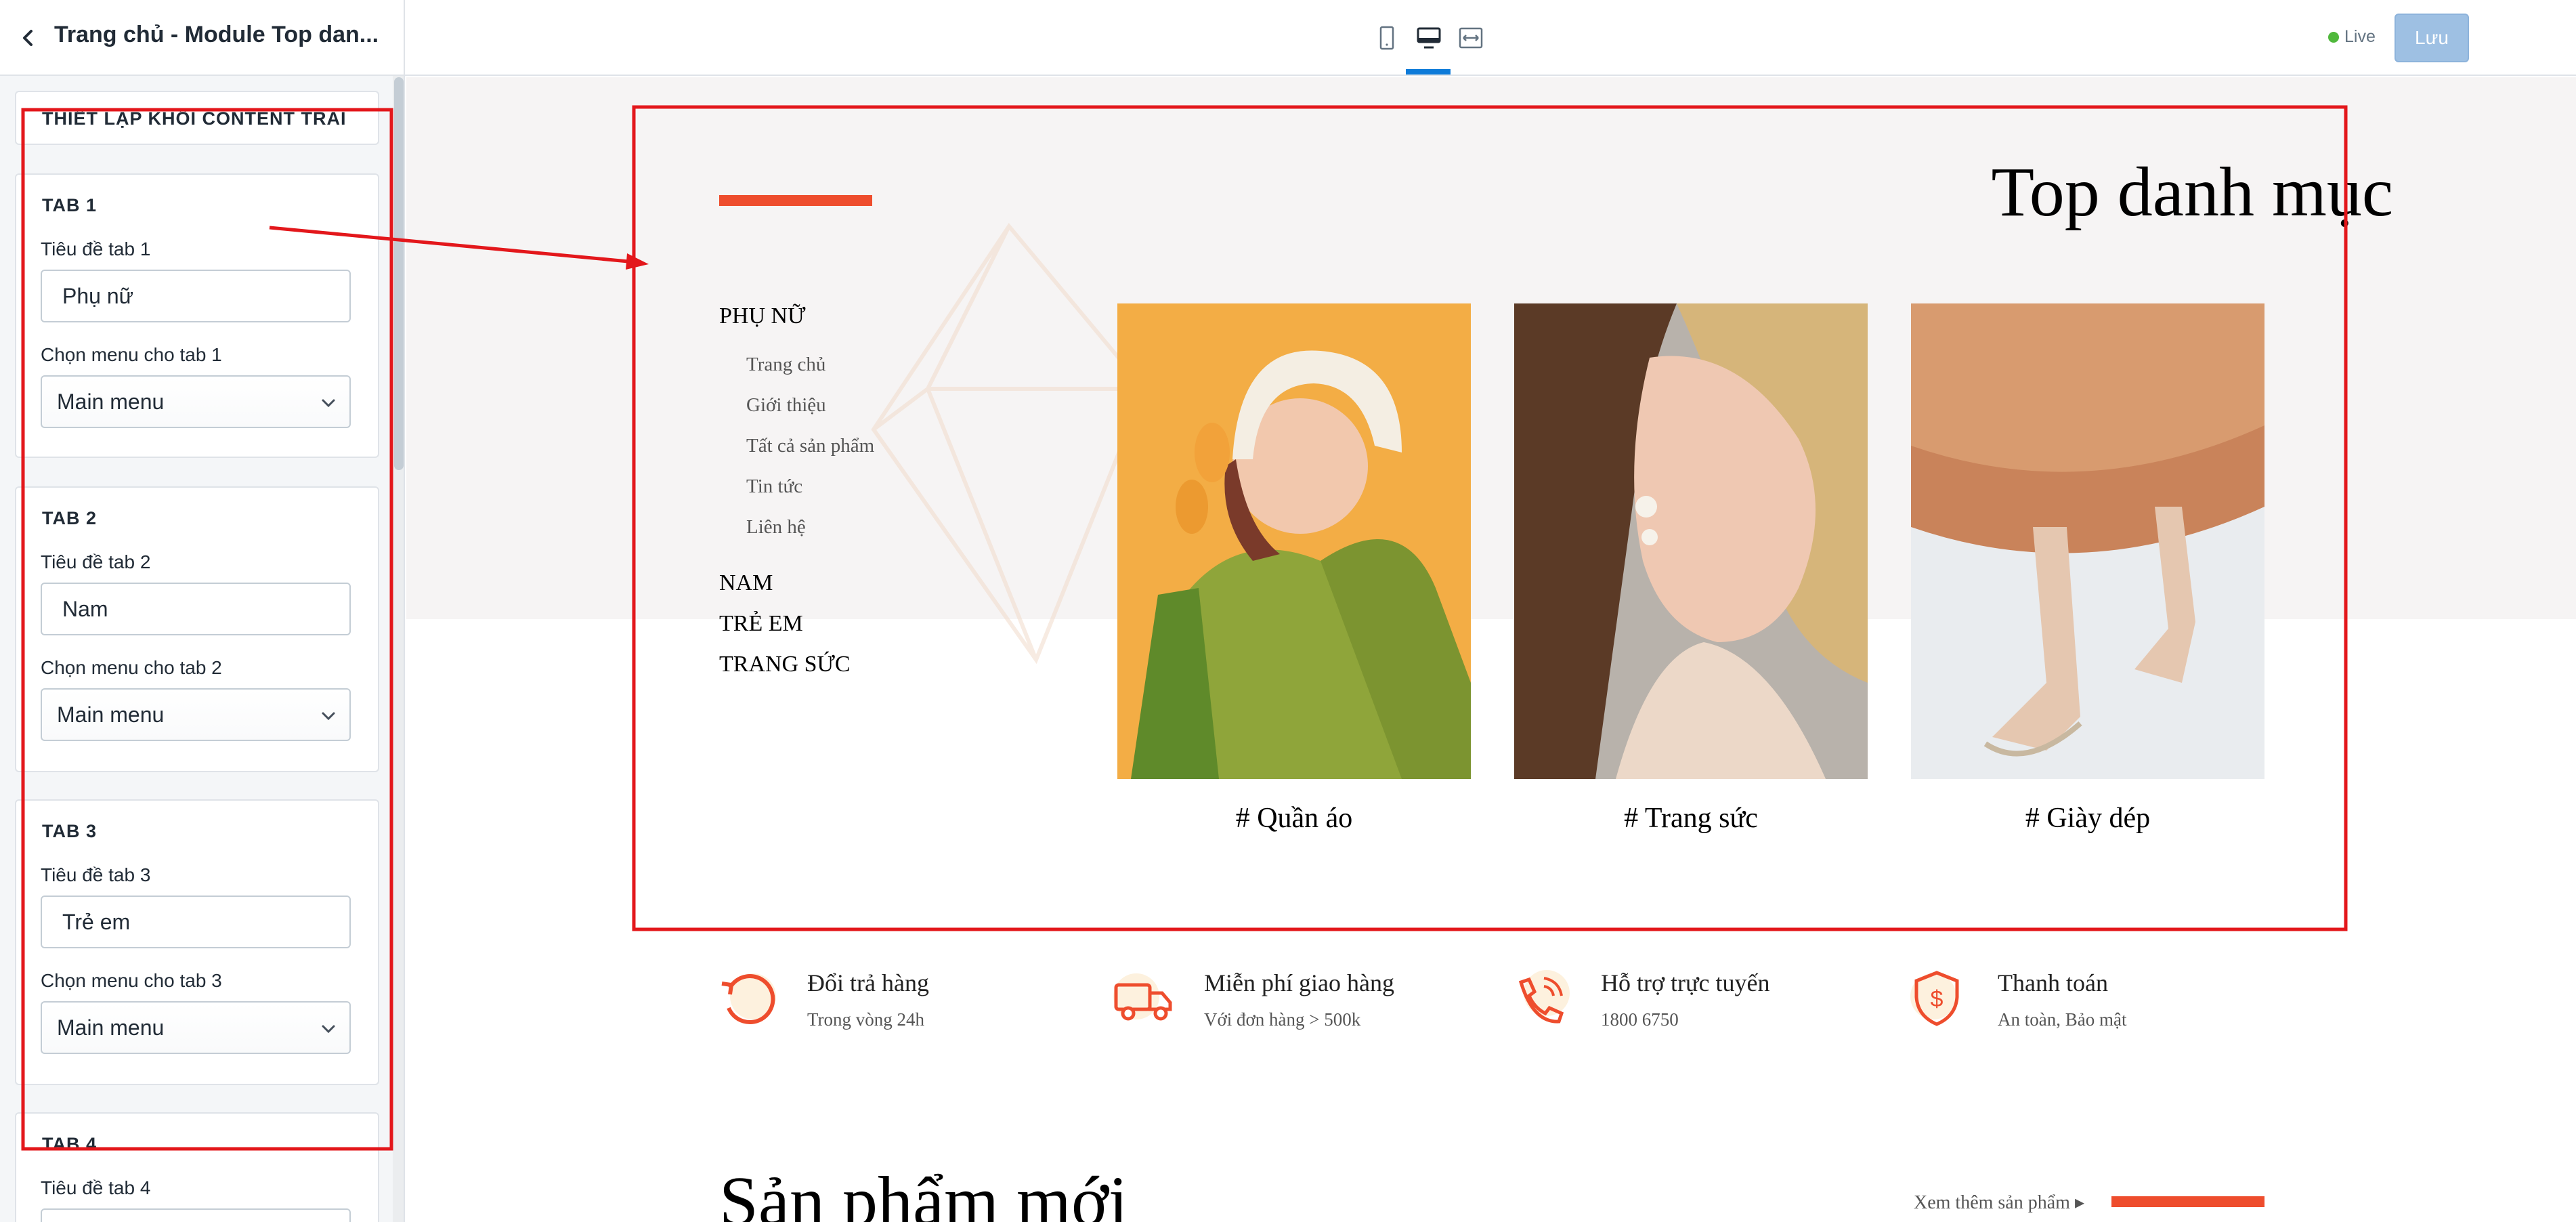 This screenshot has width=2576, height=1222. I want to click on sidebar-scroll-thumb, so click(399, 273).